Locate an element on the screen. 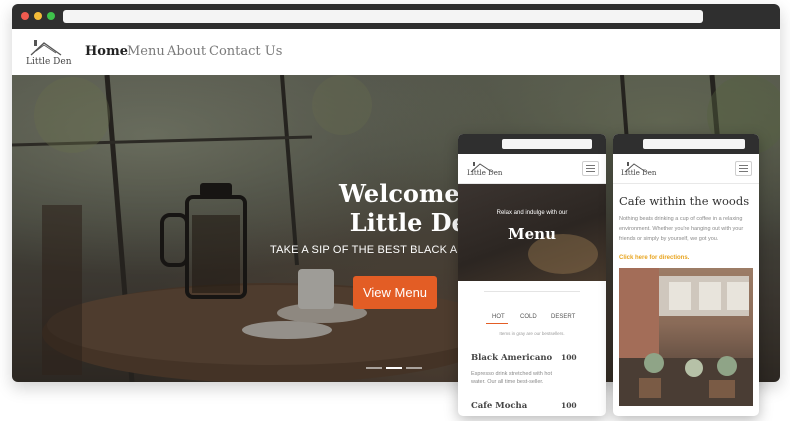 This screenshot has width=790, height=421. house-roof-logo-icon is located at coordinates (46, 48).